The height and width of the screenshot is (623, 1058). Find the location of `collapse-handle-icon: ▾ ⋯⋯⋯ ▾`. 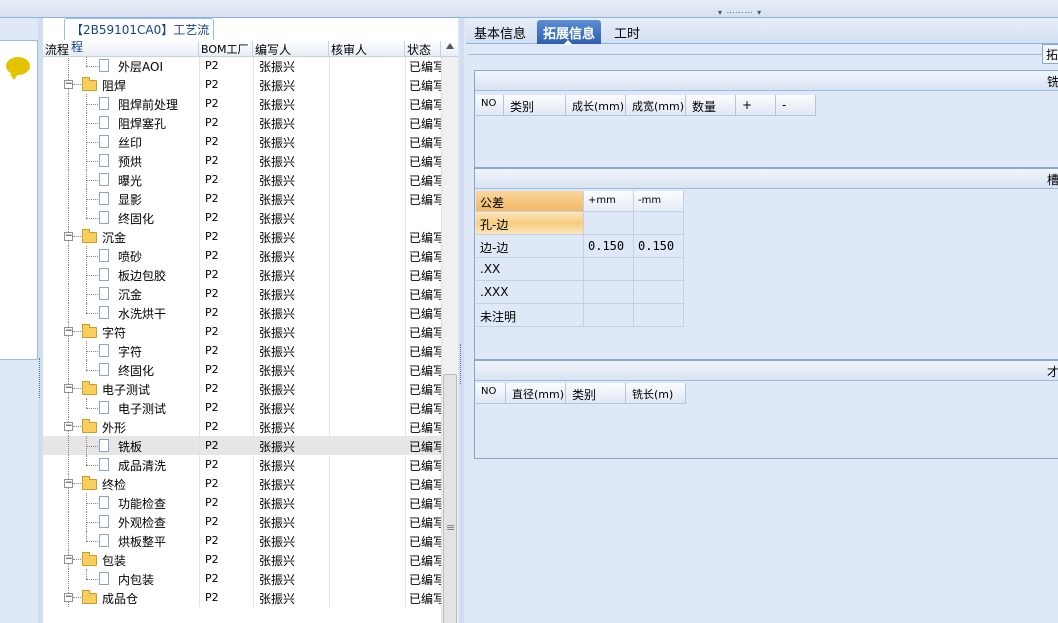

collapse-handle-icon: ▾ ⋯⋯⋯ ▾ is located at coordinates (749, 13).